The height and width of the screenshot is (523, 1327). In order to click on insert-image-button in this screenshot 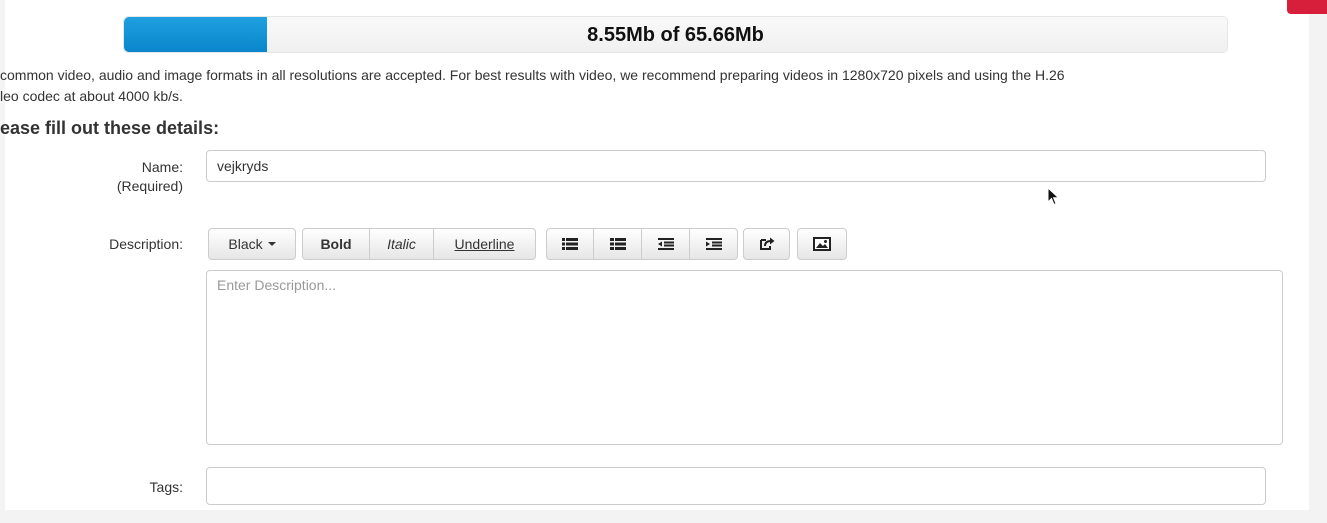, I will do `click(822, 244)`.